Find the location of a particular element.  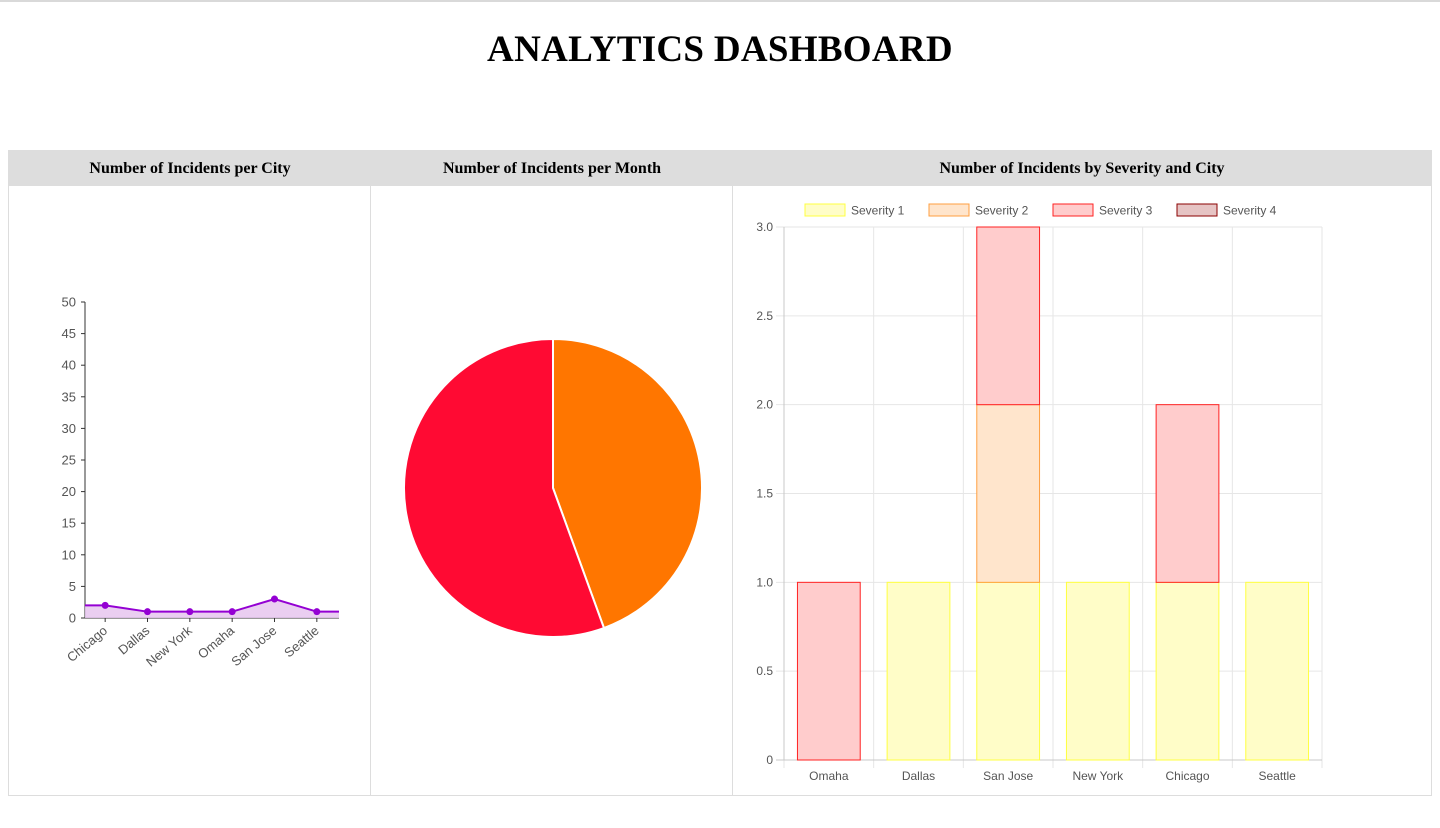

y-tick-label: 2.5 is located at coordinates (764, 316).